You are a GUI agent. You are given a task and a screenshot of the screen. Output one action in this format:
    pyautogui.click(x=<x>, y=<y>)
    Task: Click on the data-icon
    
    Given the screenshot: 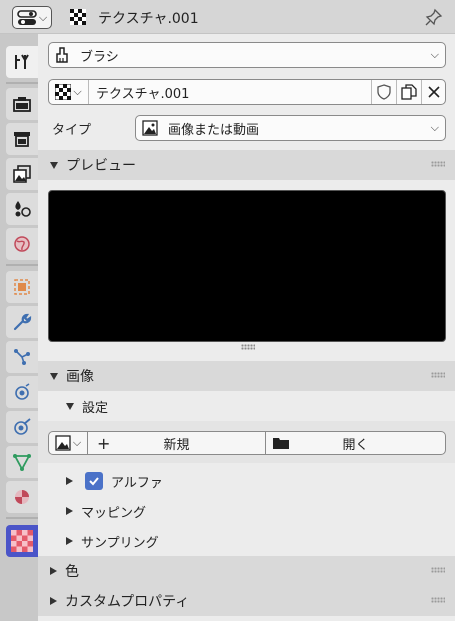 What is the action you would take?
    pyautogui.click(x=22, y=462)
    